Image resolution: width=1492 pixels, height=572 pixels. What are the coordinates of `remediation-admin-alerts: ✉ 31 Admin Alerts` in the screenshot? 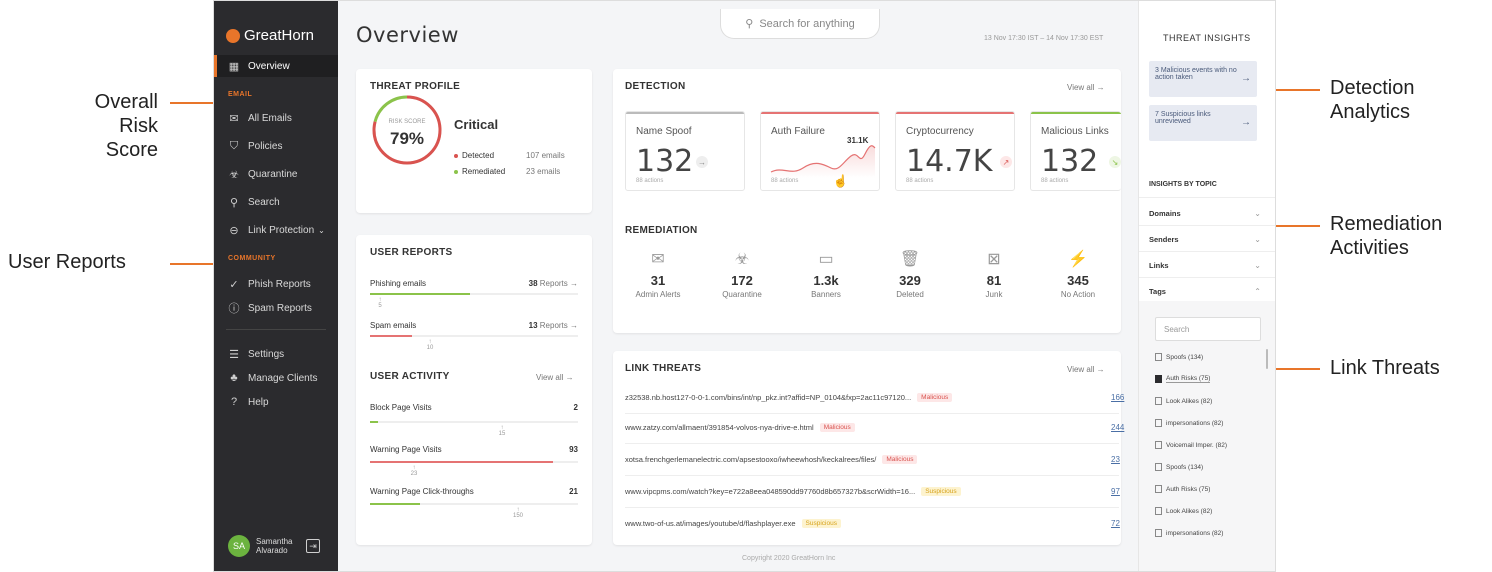 It's located at (658, 274).